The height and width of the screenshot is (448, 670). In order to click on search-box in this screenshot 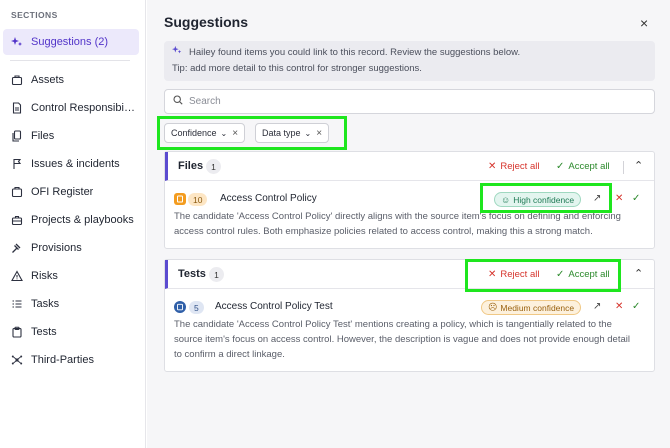, I will do `click(409, 101)`.